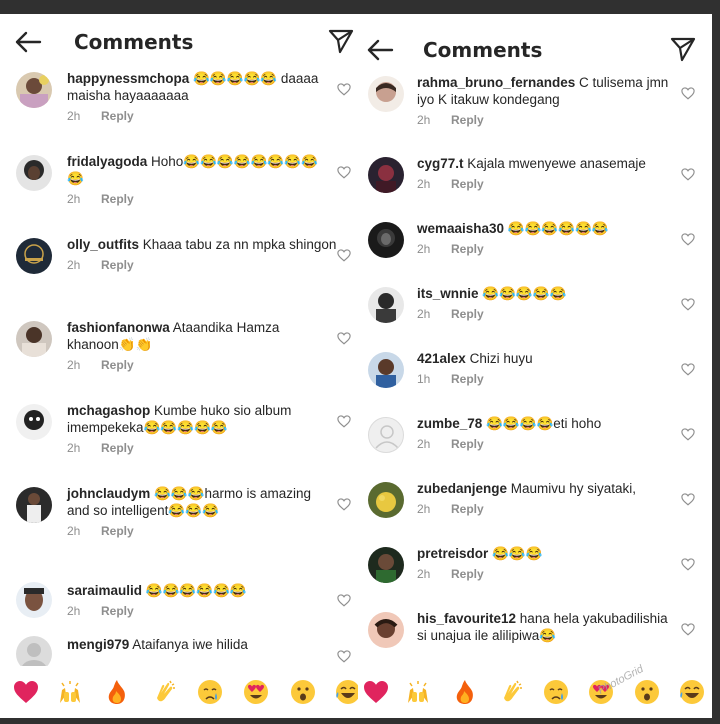 The image size is (720, 724). What do you see at coordinates (188, 644) in the screenshot?
I see `comment-text: Ataifanya iwe hilida` at bounding box center [188, 644].